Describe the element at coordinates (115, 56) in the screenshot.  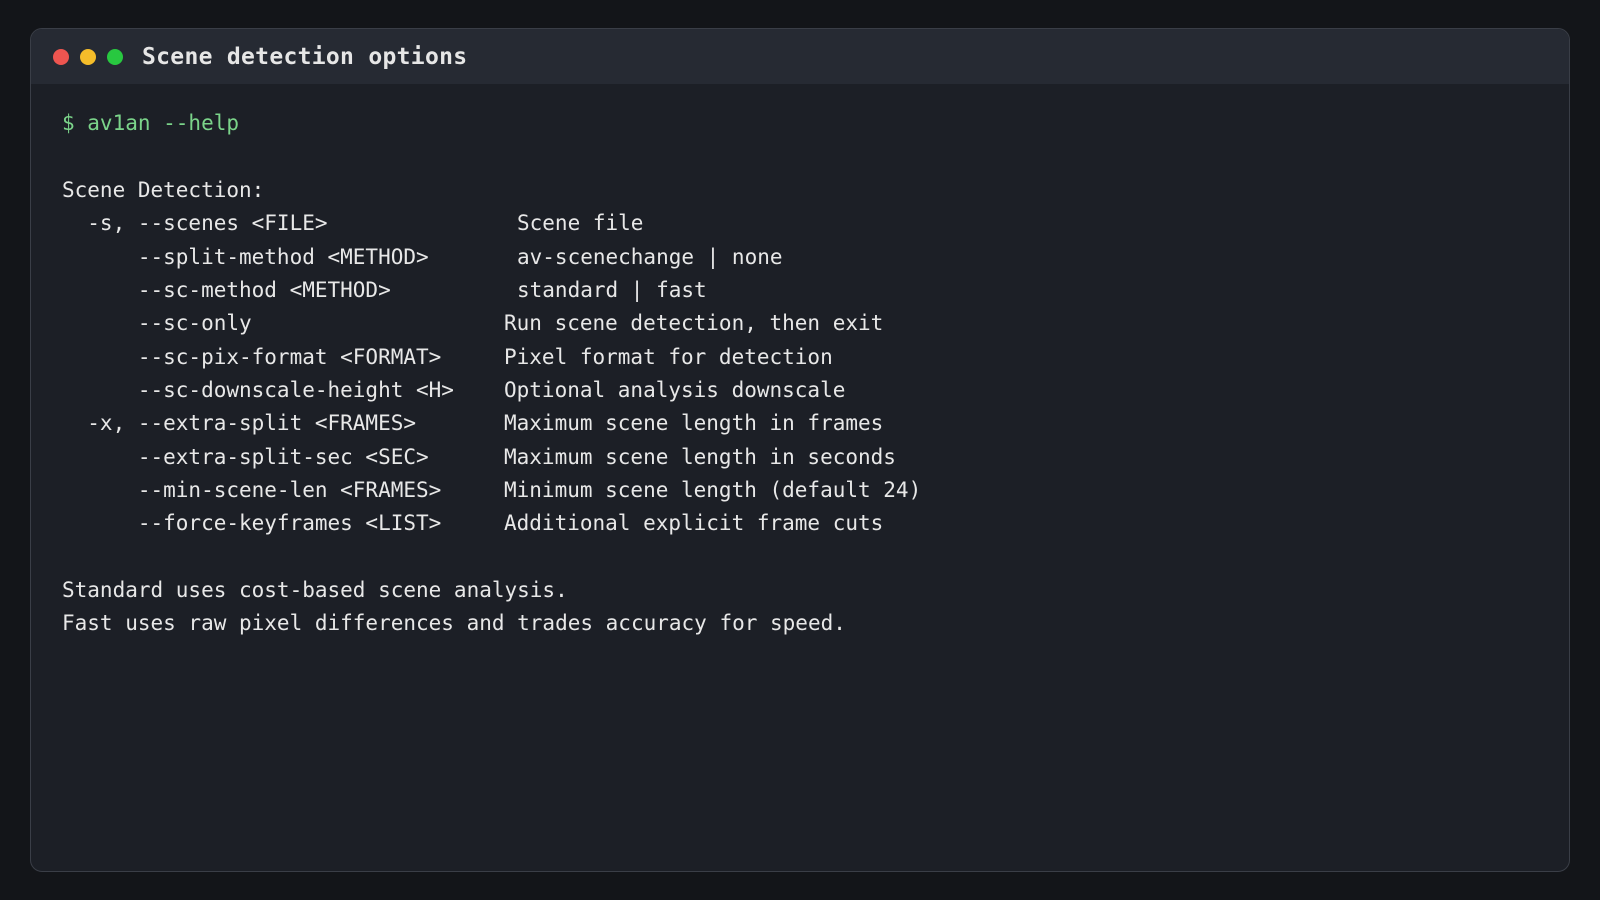
I see `maximize-icon` at that location.